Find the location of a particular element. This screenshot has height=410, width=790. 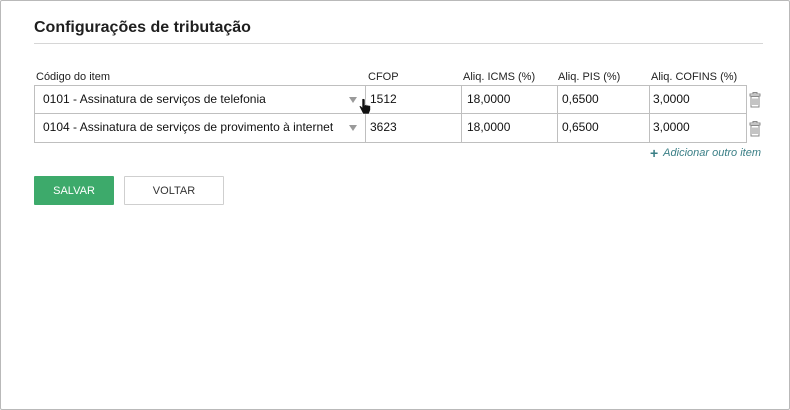

page-title: Configurações de tributação is located at coordinates (142, 27).